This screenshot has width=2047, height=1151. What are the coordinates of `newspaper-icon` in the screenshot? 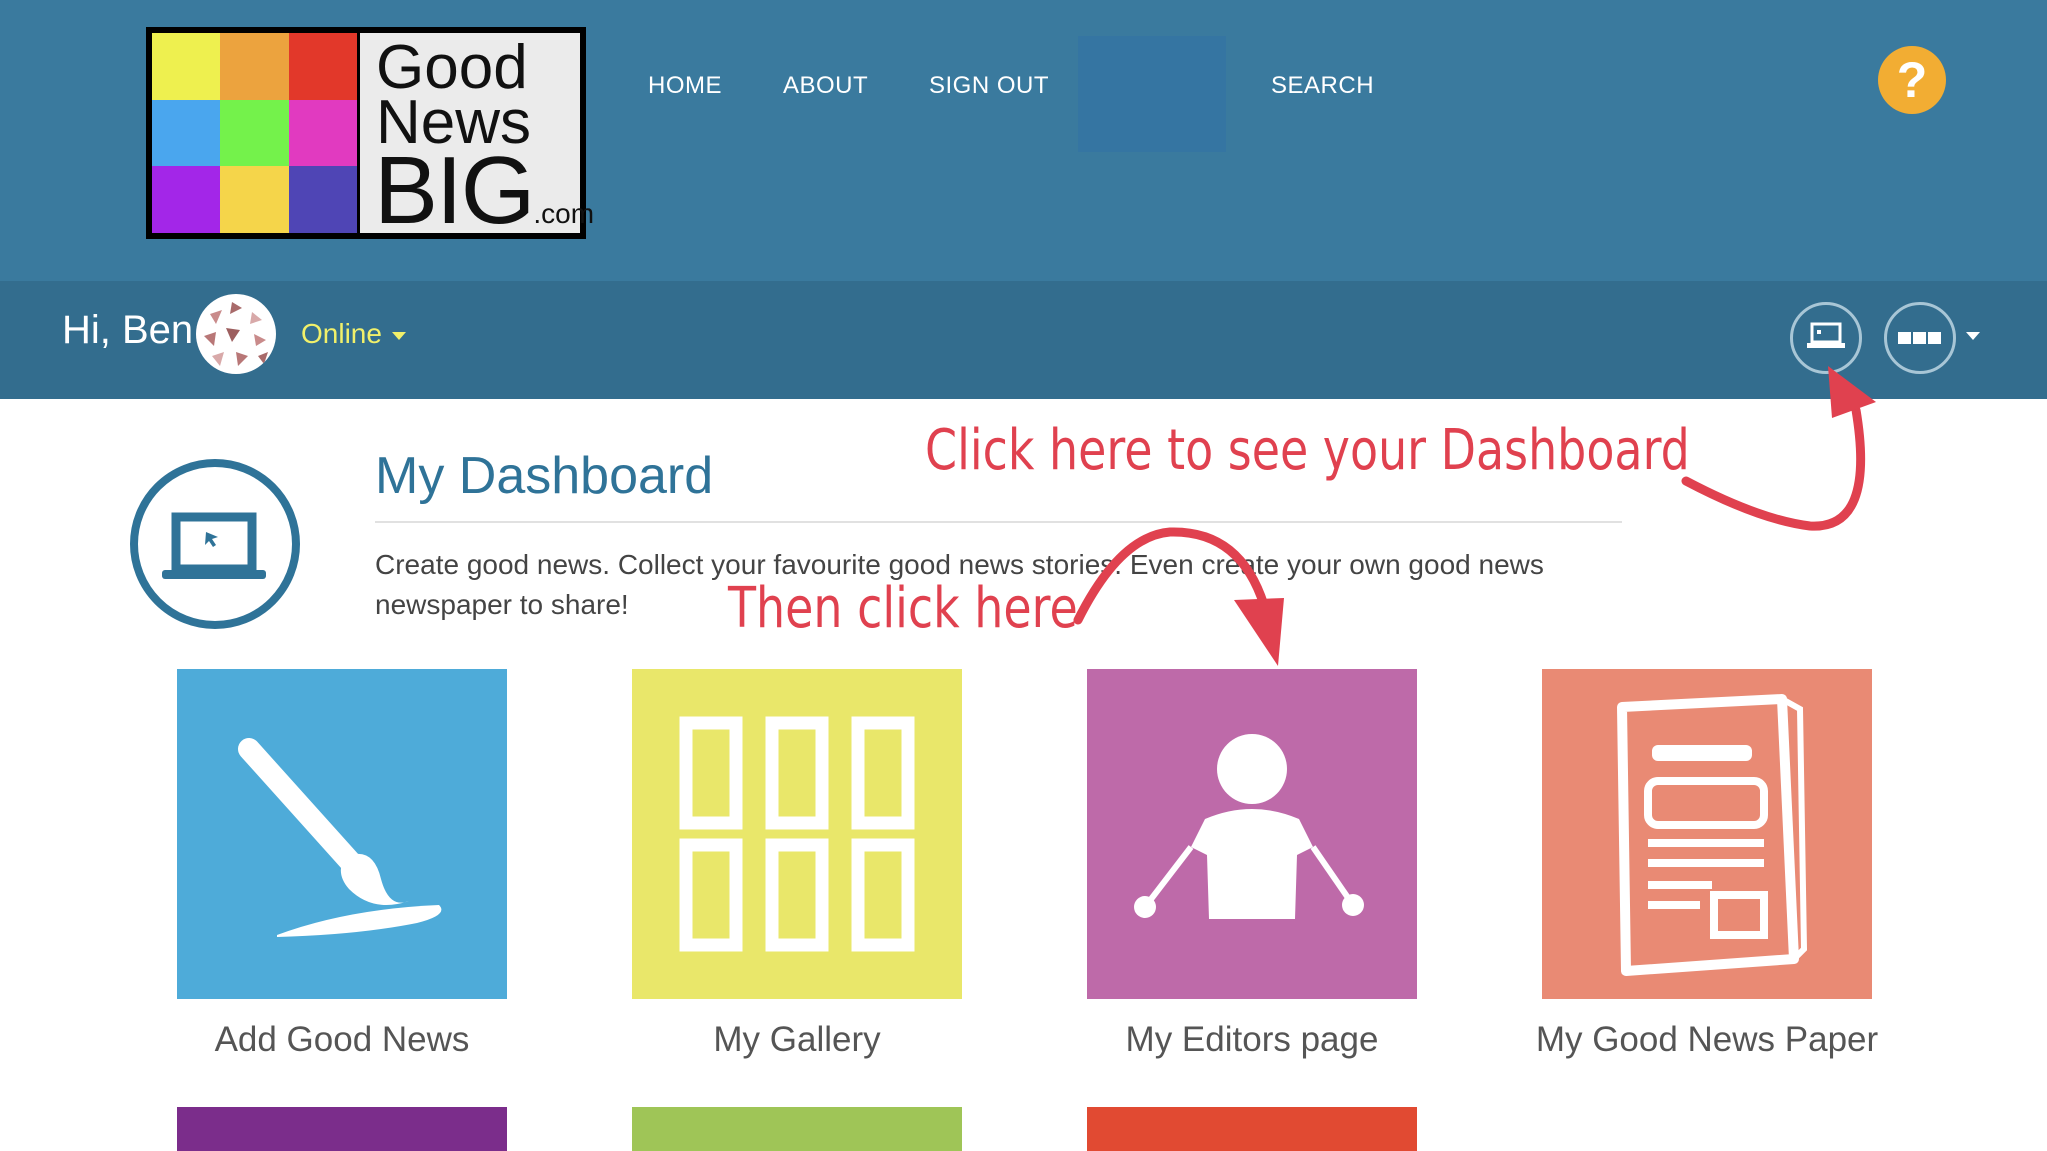 It's located at (1712, 835).